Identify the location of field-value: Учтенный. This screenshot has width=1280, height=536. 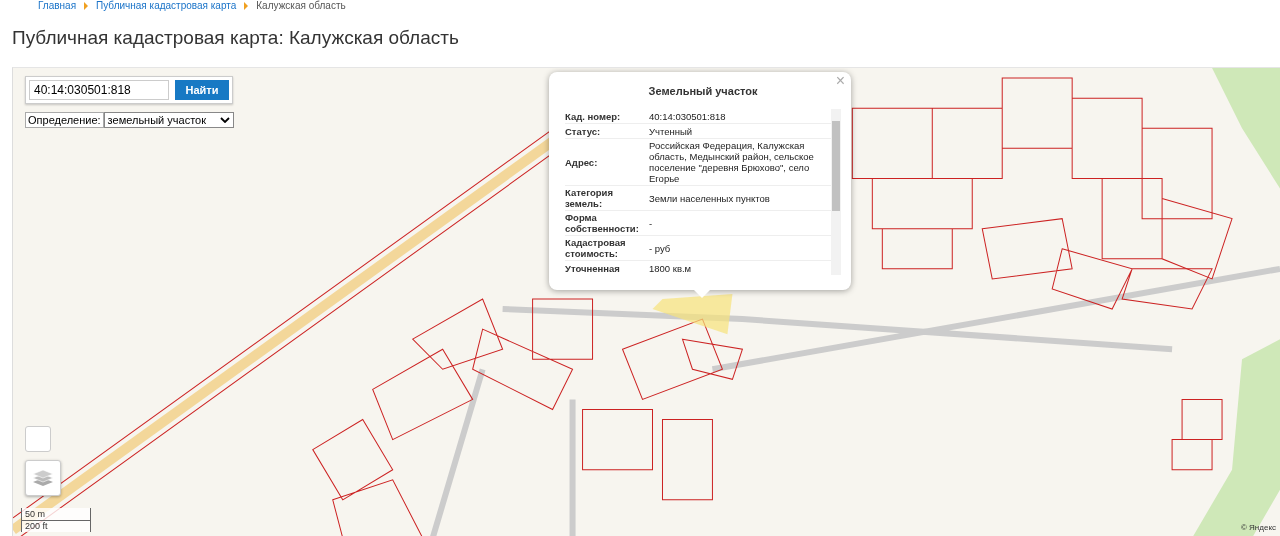
(671, 131).